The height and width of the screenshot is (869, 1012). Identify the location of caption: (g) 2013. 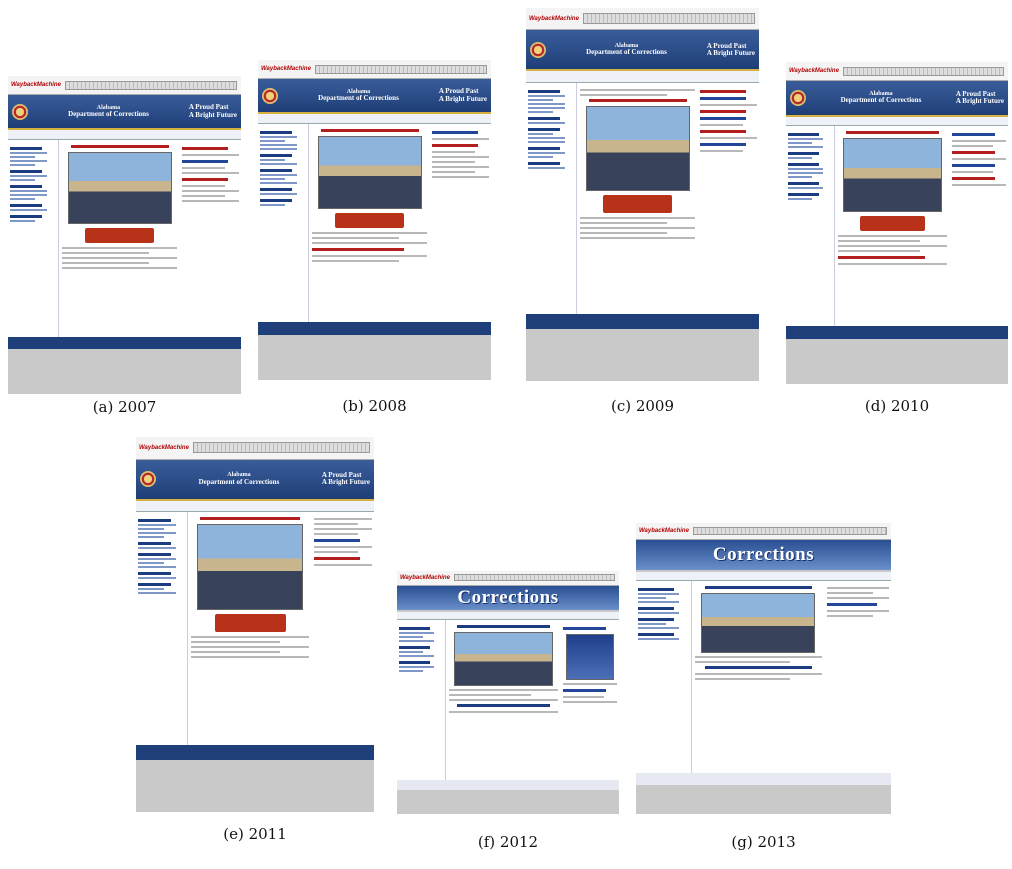
(763, 842).